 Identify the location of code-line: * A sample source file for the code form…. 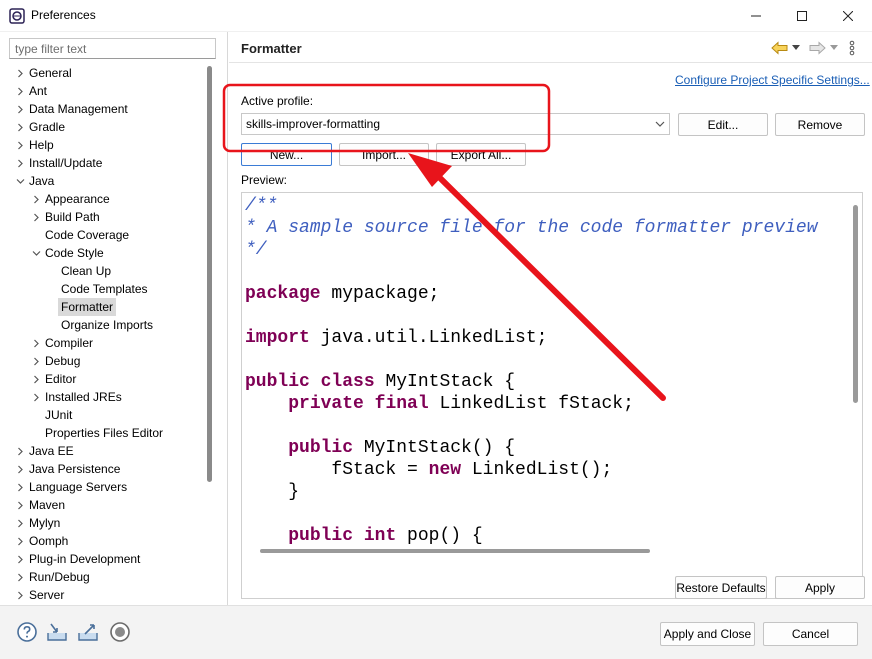
(531, 228).